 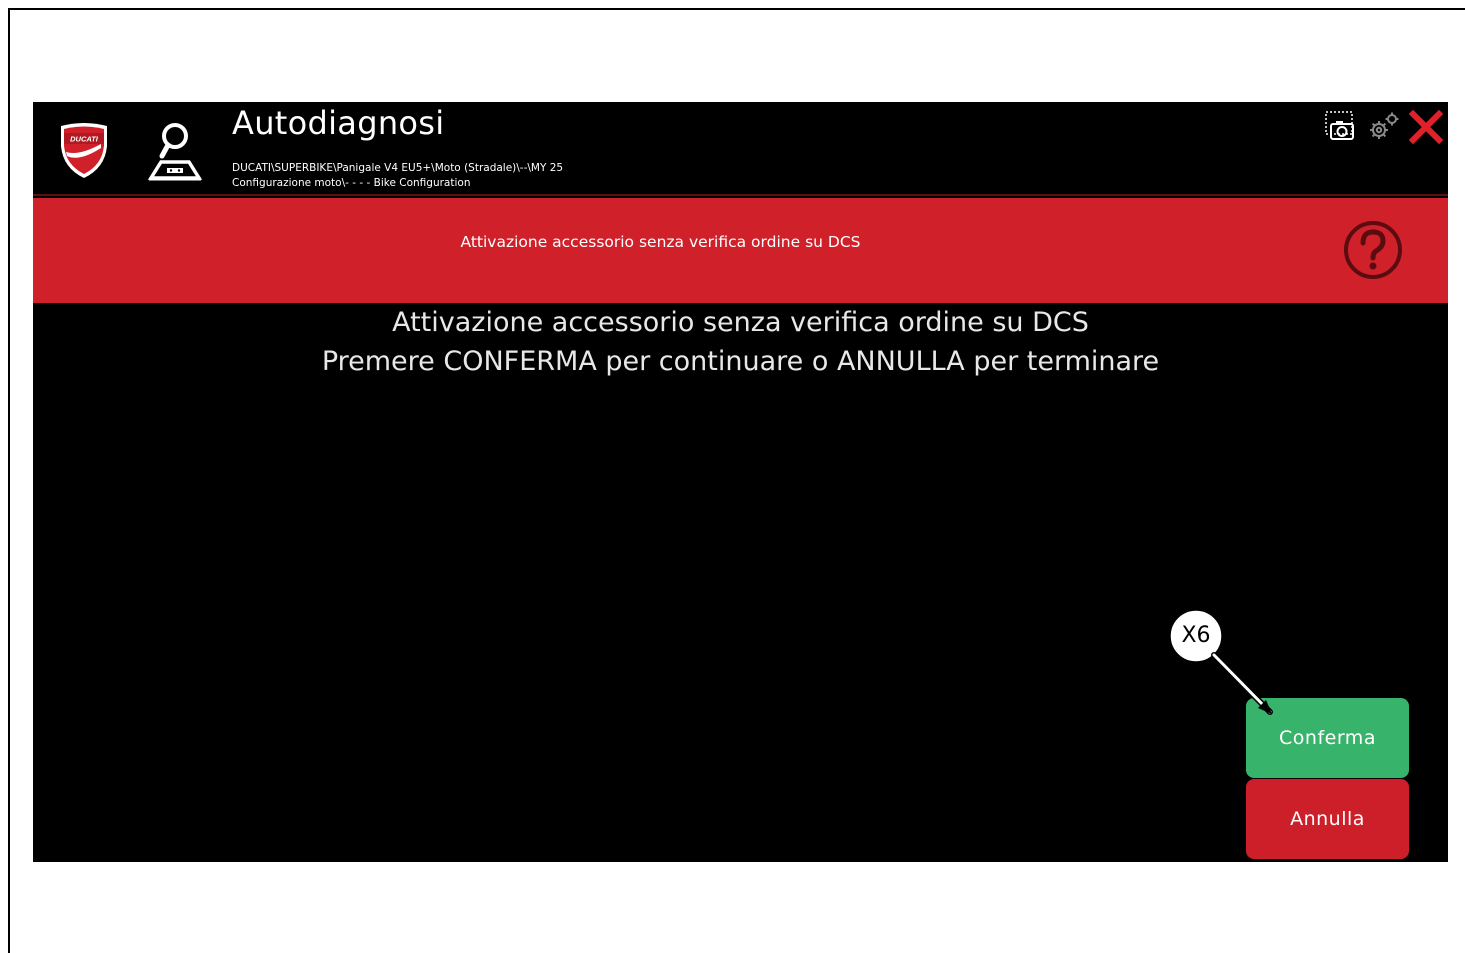 What do you see at coordinates (1384, 126) in the screenshot?
I see `gear-icon` at bounding box center [1384, 126].